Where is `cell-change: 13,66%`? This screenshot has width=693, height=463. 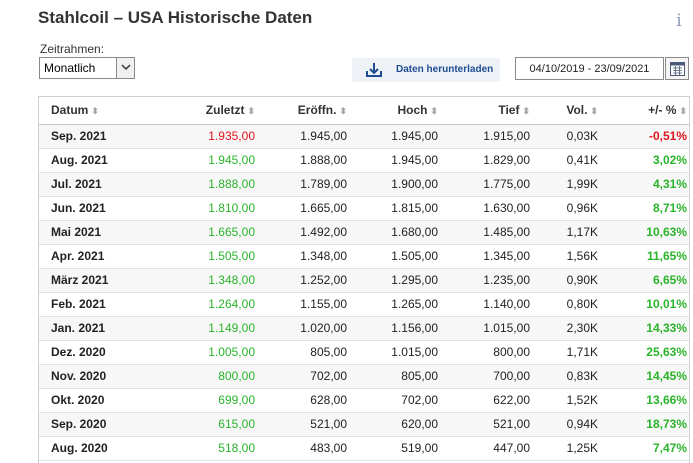
cell-change: 13,66% is located at coordinates (645, 400).